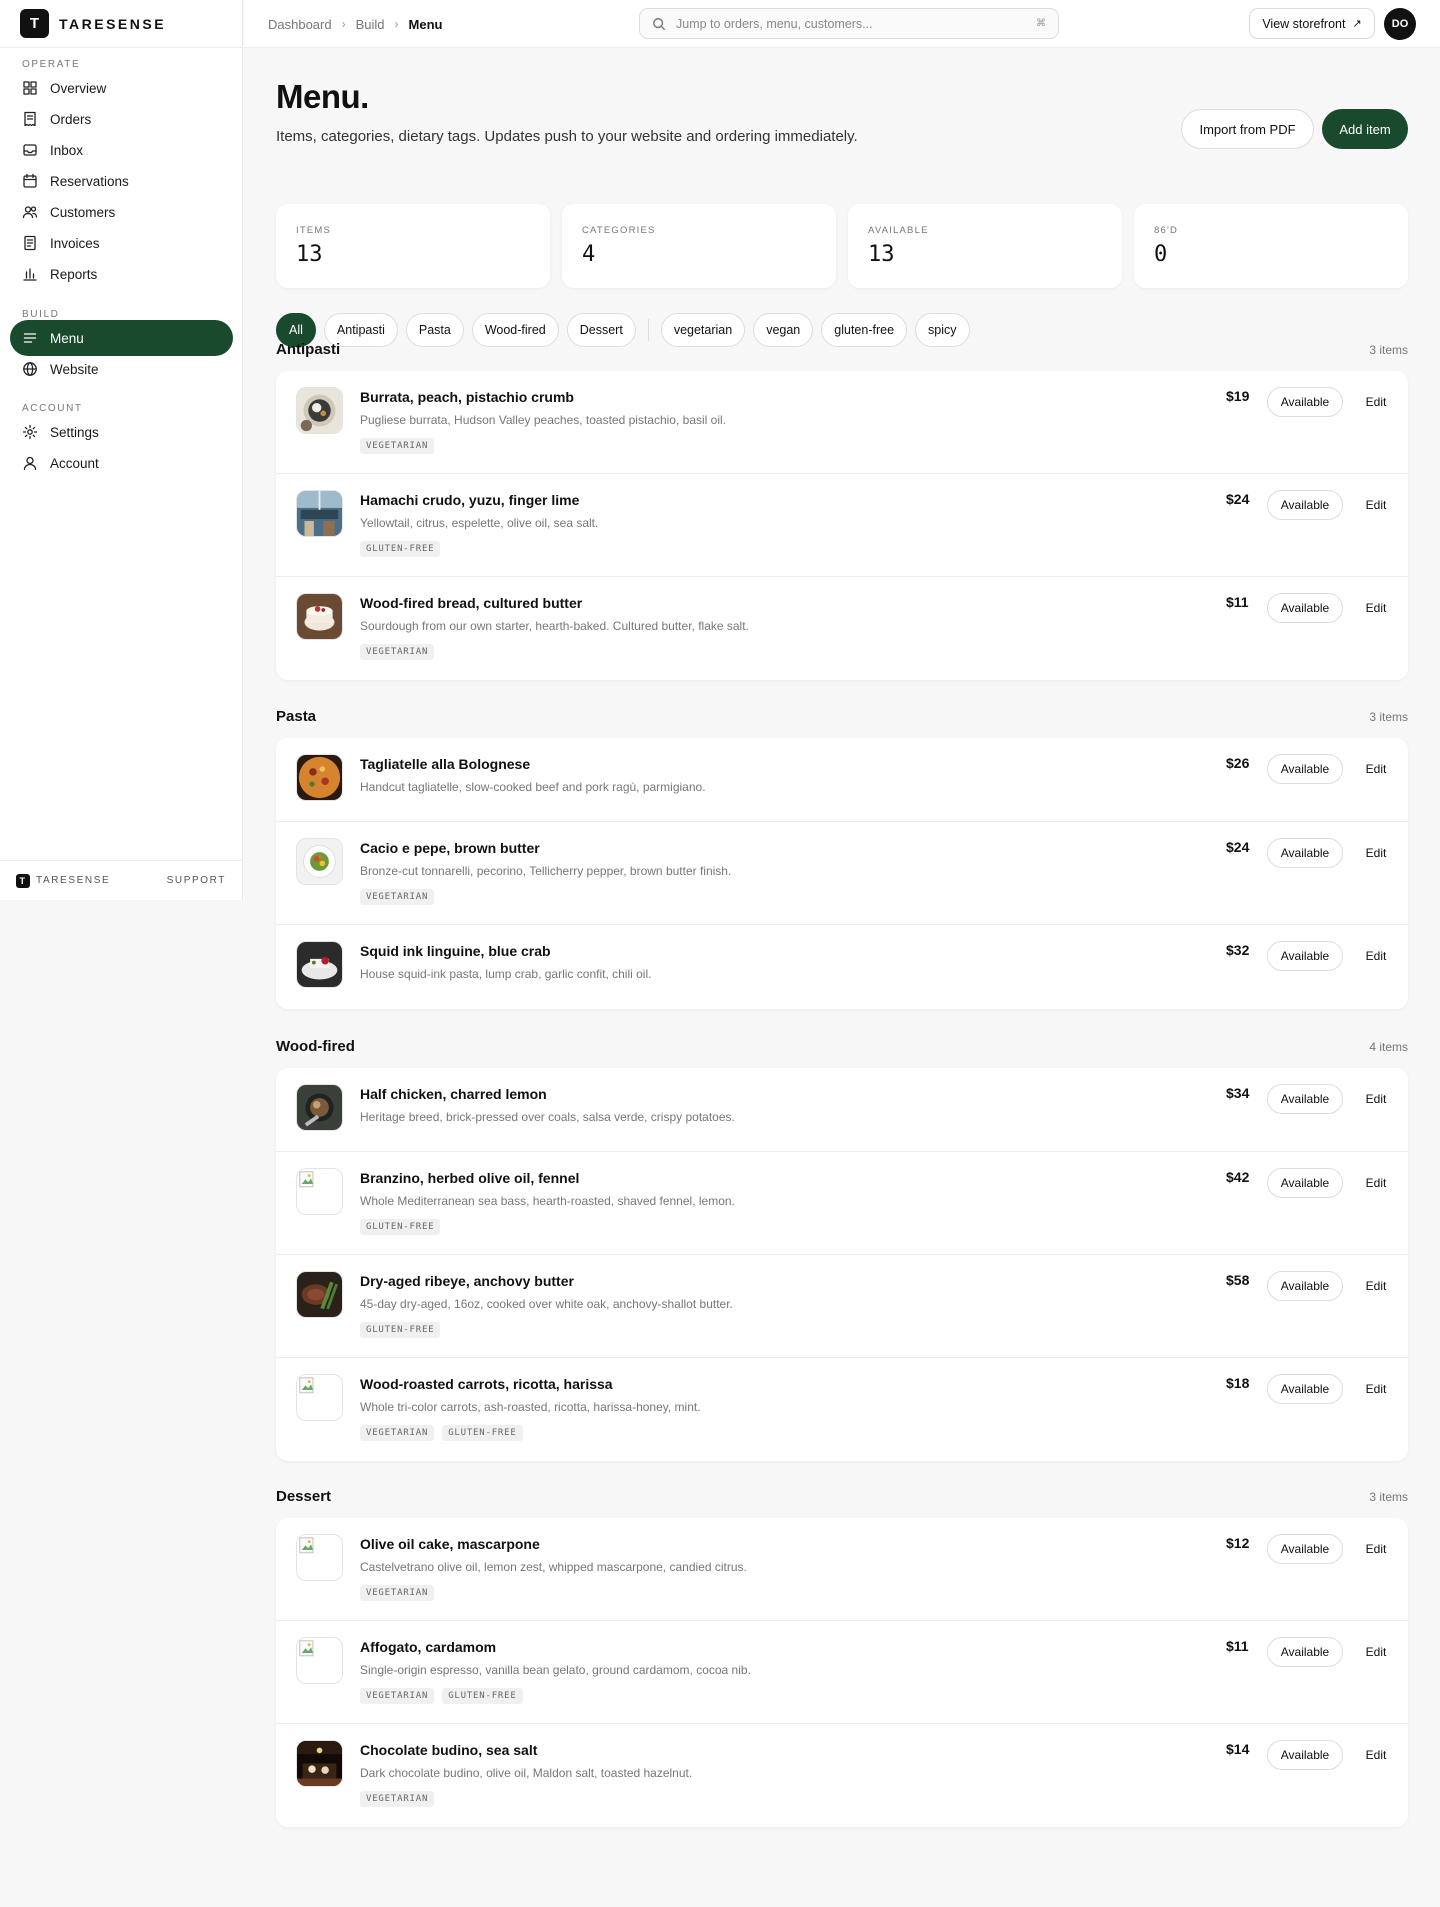  I want to click on section-title: Antipasti, so click(308, 349).